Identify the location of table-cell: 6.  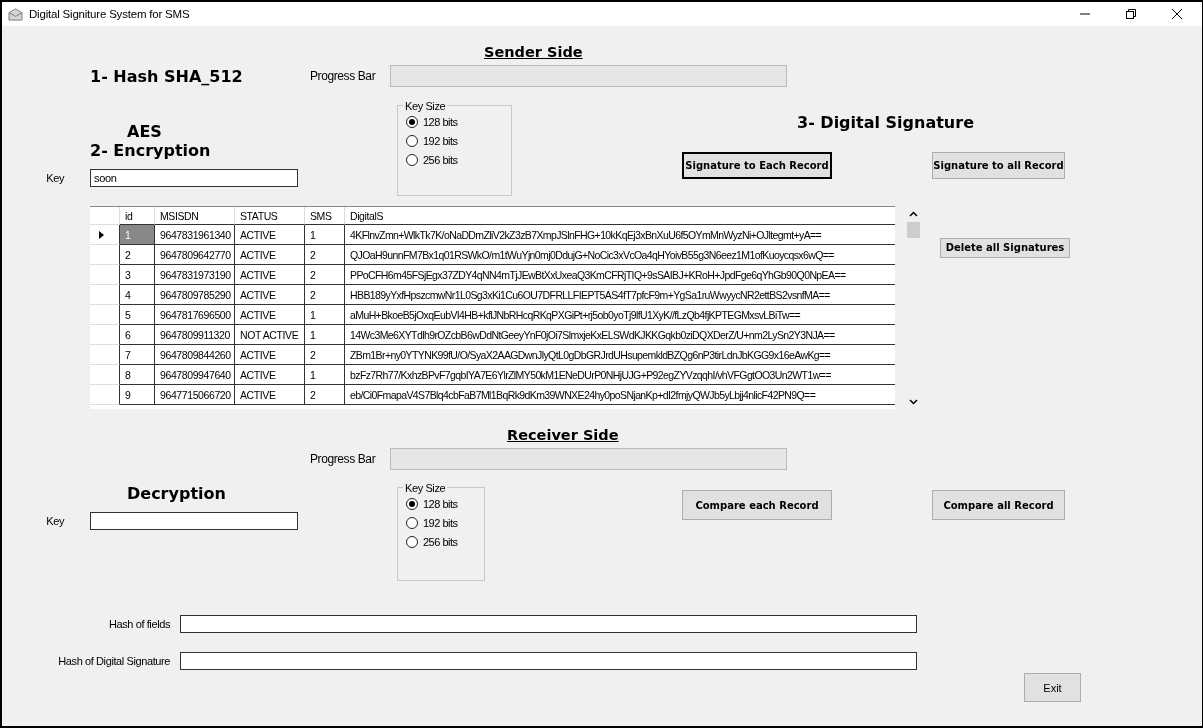
(137, 335).